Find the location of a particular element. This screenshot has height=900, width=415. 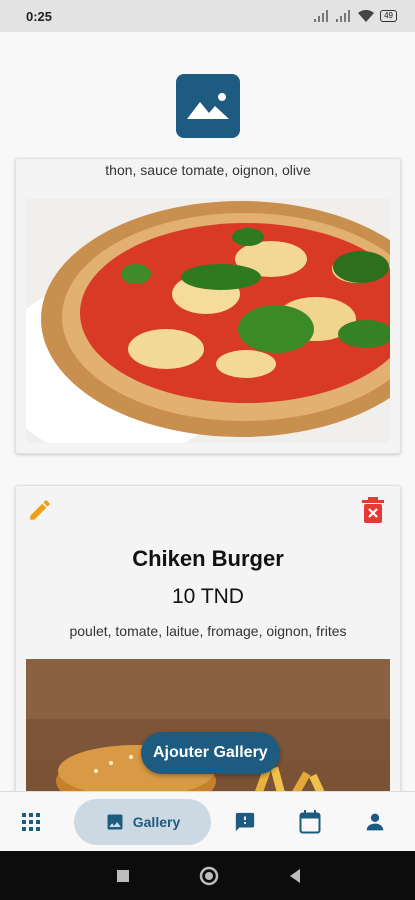

recents-button is located at coordinates (123, 875).